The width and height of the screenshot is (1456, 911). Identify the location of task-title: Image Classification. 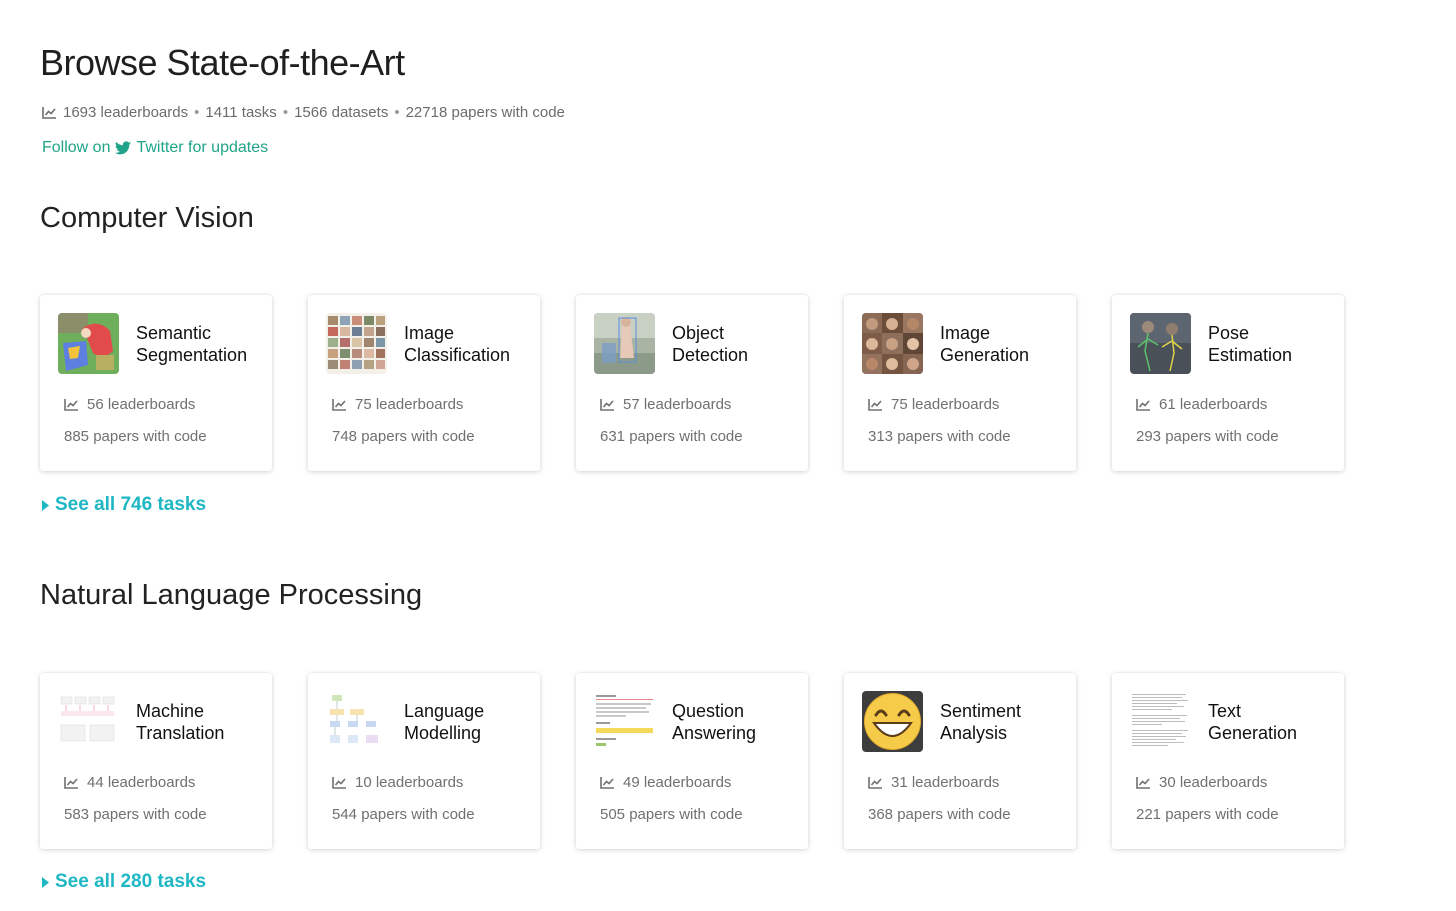
(469, 344).